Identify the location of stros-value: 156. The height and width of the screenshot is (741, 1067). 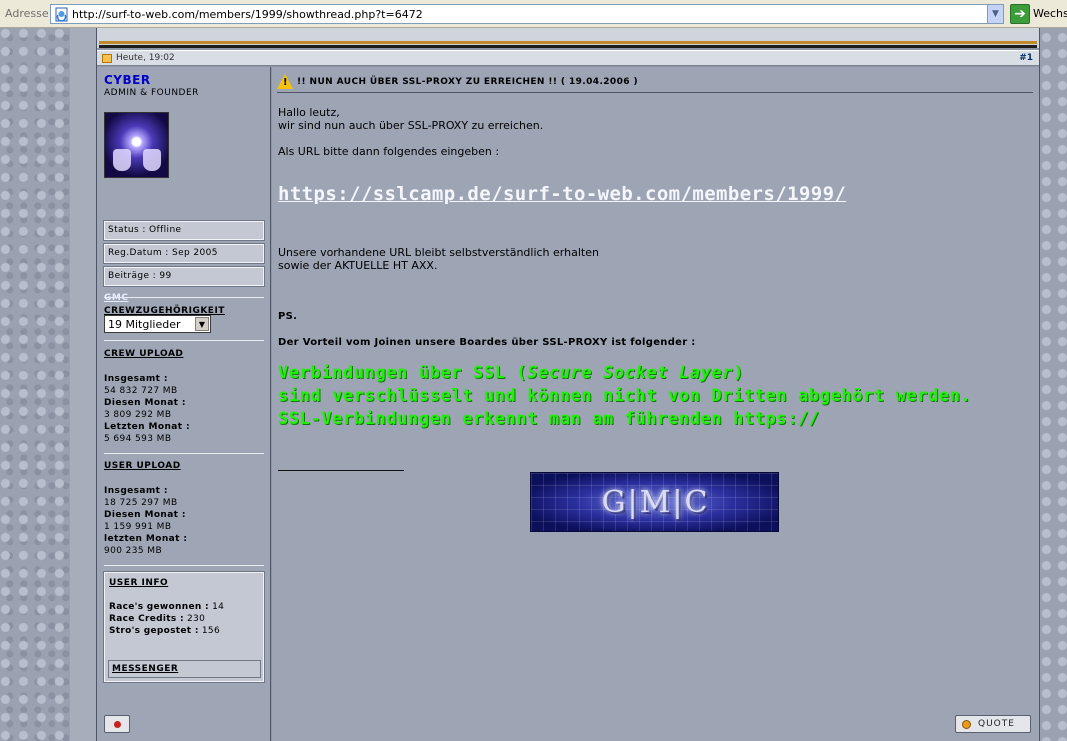
(210, 631).